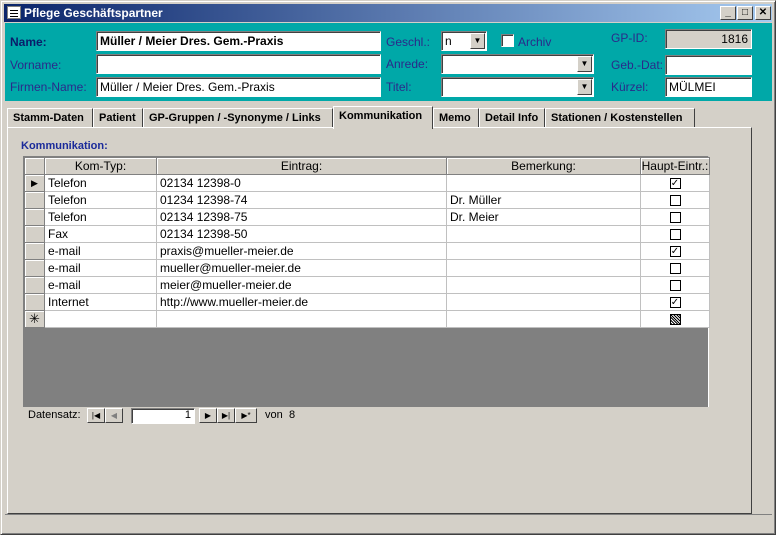 Image resolution: width=776 pixels, height=535 pixels. I want to click on row-selector-header, so click(34, 166).